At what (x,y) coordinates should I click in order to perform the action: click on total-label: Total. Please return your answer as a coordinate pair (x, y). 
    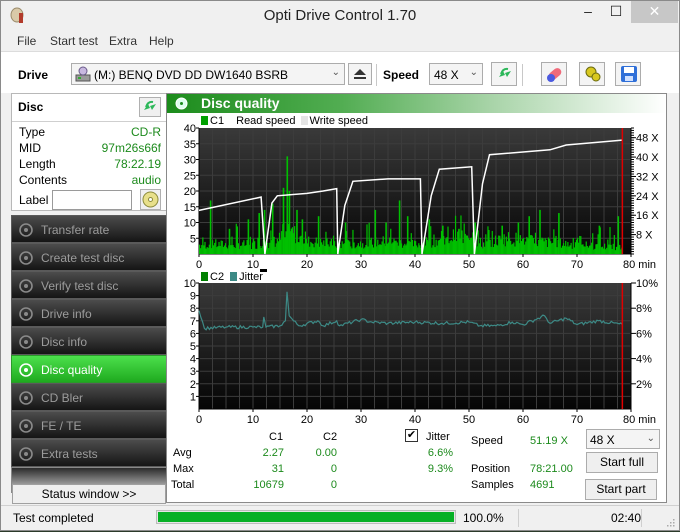
    Looking at the image, I should click on (183, 485).